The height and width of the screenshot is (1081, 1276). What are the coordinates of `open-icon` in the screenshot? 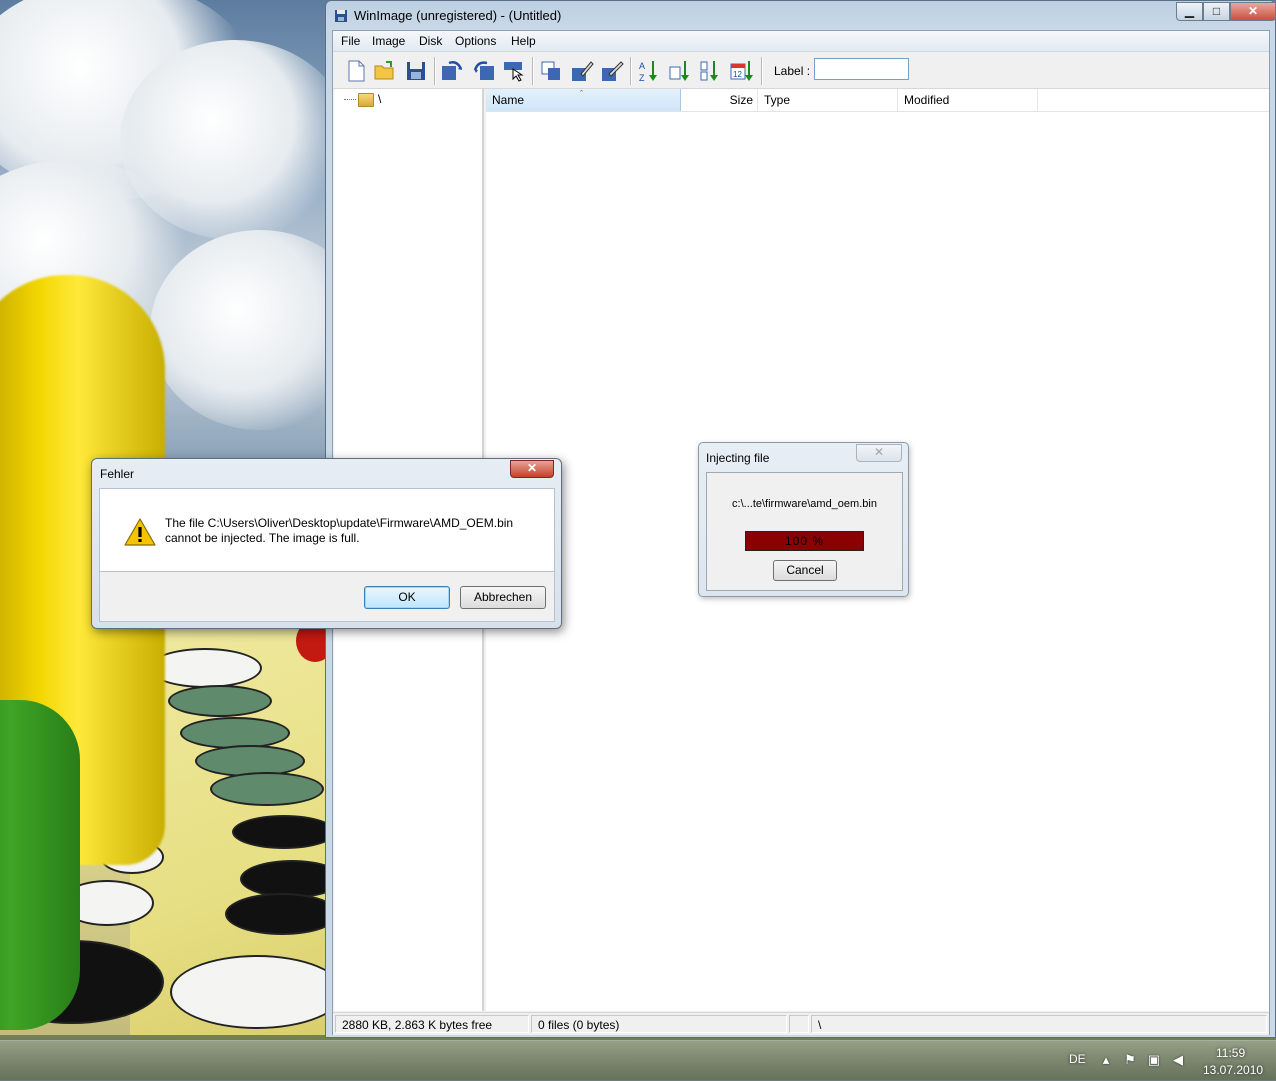 It's located at (385, 71).